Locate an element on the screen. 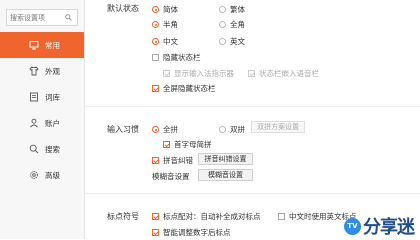 The width and height of the screenshot is (420, 240). section-title-default-state: 默认状态 is located at coordinates (123, 8).